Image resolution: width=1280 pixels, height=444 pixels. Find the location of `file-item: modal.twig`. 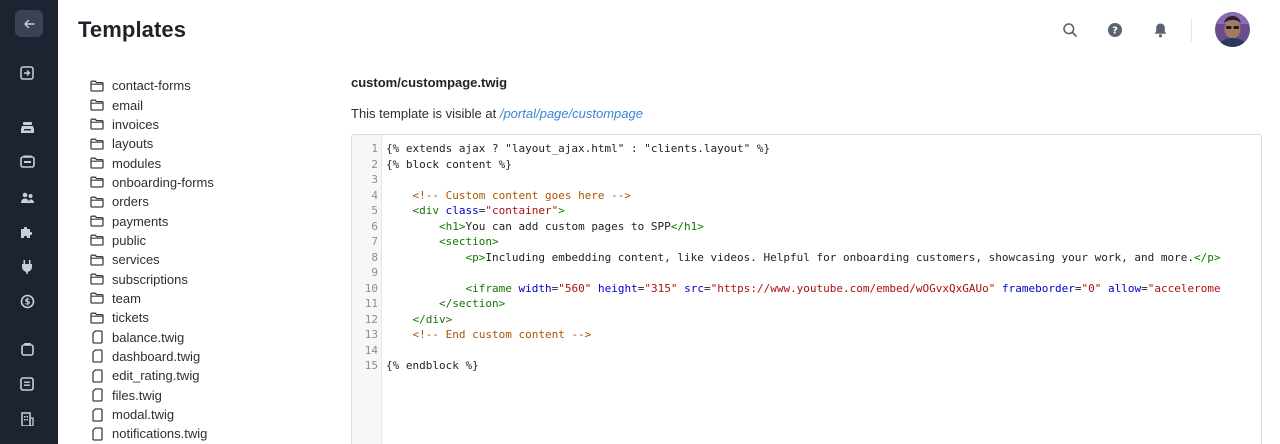

file-item: modal.twig is located at coordinates (152, 414).